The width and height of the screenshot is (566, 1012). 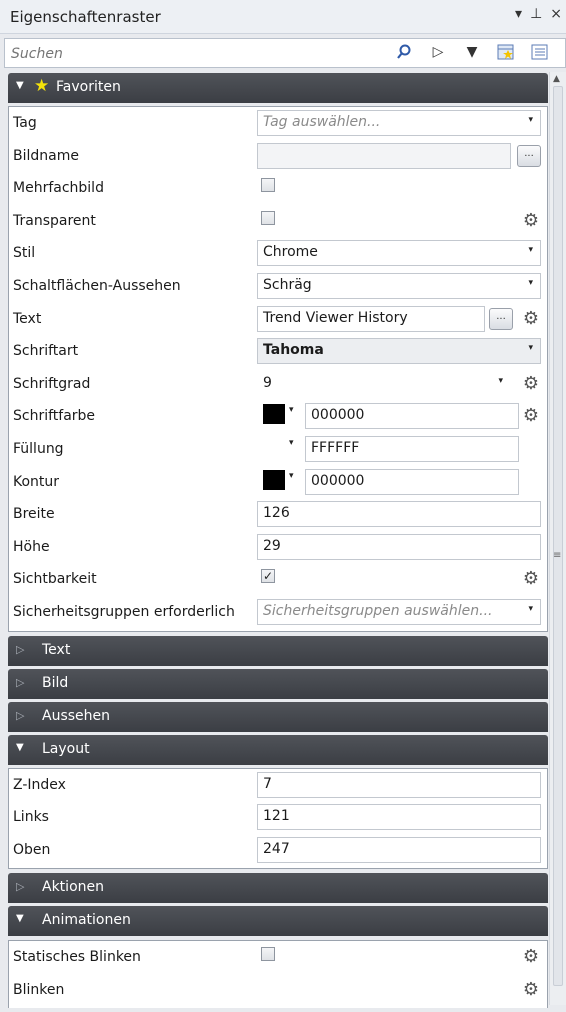 I want to click on search-input, so click(x=196, y=54).